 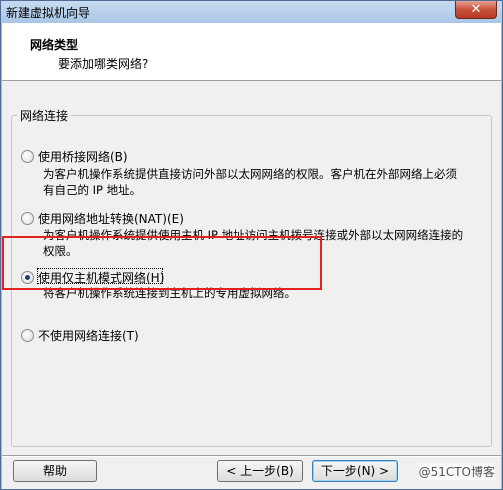 I want to click on description-line: 为客户机操作系统提供直接访问外部以太网网络的权限。客户机在外部网络上必须, so click(x=250, y=174).